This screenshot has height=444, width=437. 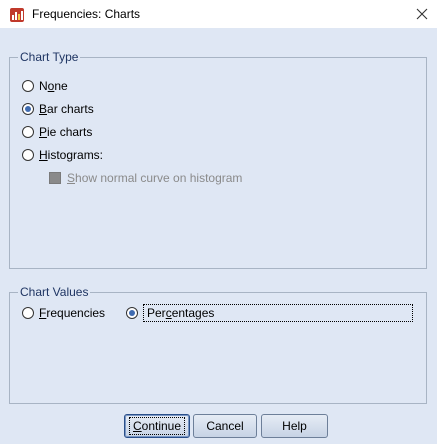 I want to click on radio-bar-charts: Bar charts, so click(x=58, y=109).